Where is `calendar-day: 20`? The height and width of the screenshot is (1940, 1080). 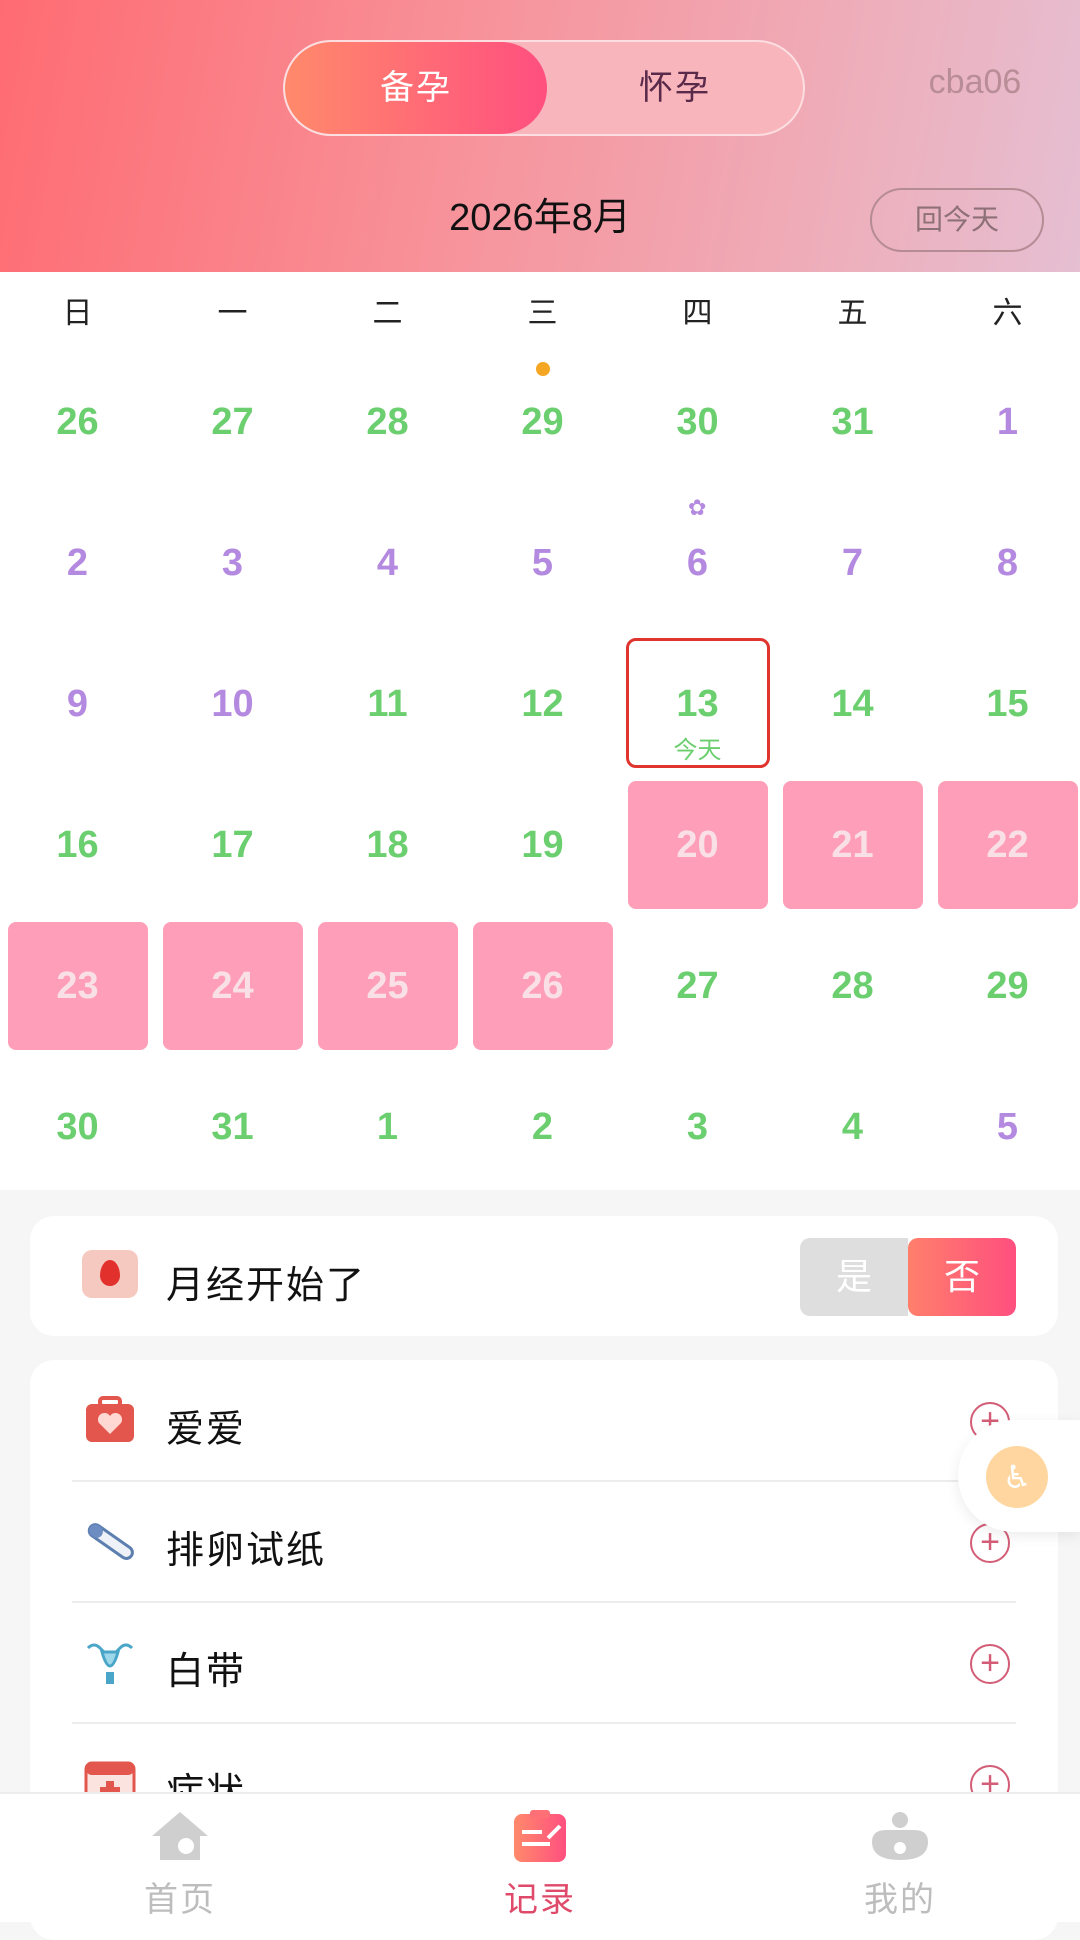
calendar-day: 20 is located at coordinates (697, 845).